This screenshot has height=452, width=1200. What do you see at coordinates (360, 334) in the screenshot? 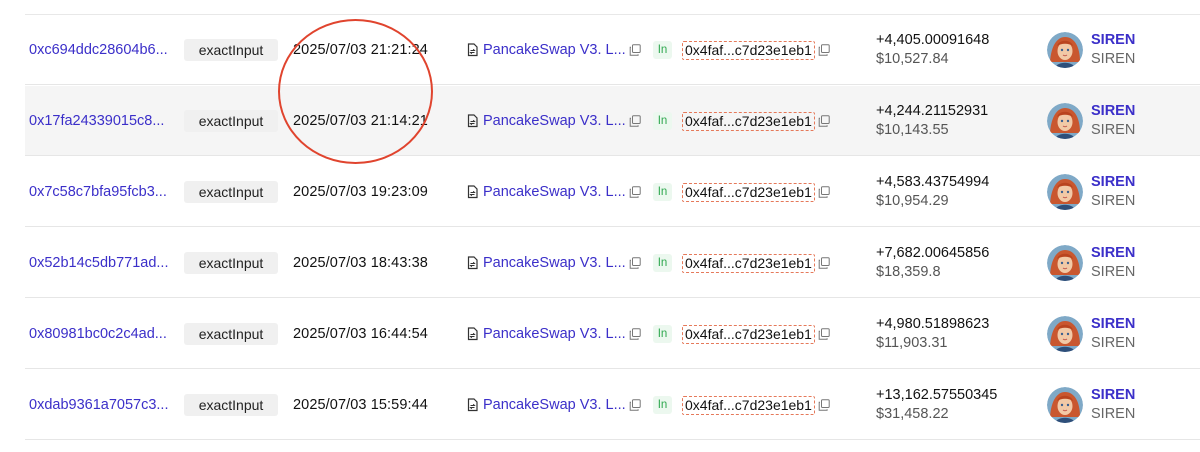
I see `timestamp: 2025/07/03 16:44:54` at bounding box center [360, 334].